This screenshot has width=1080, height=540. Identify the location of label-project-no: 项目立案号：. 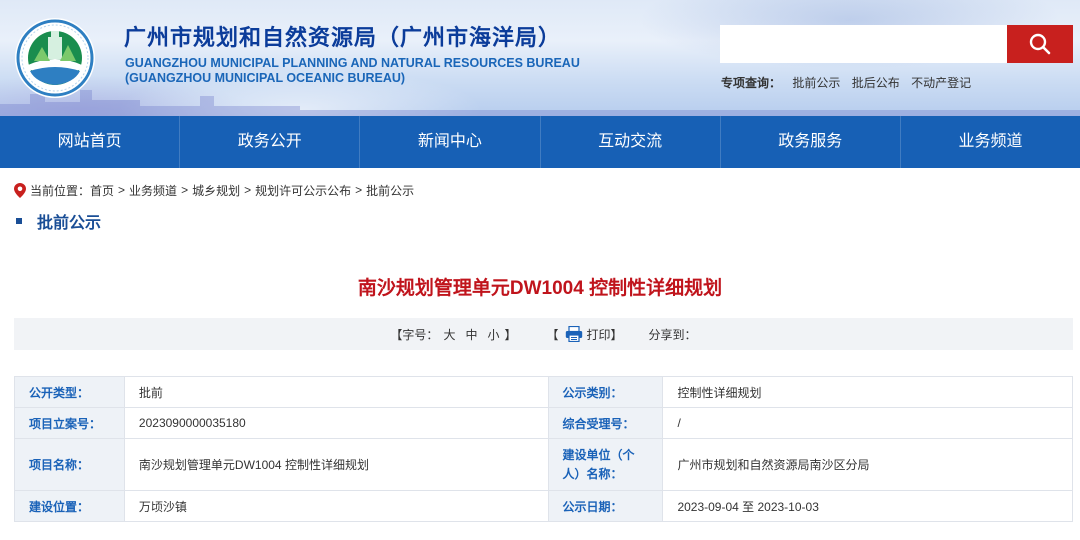
(69, 423).